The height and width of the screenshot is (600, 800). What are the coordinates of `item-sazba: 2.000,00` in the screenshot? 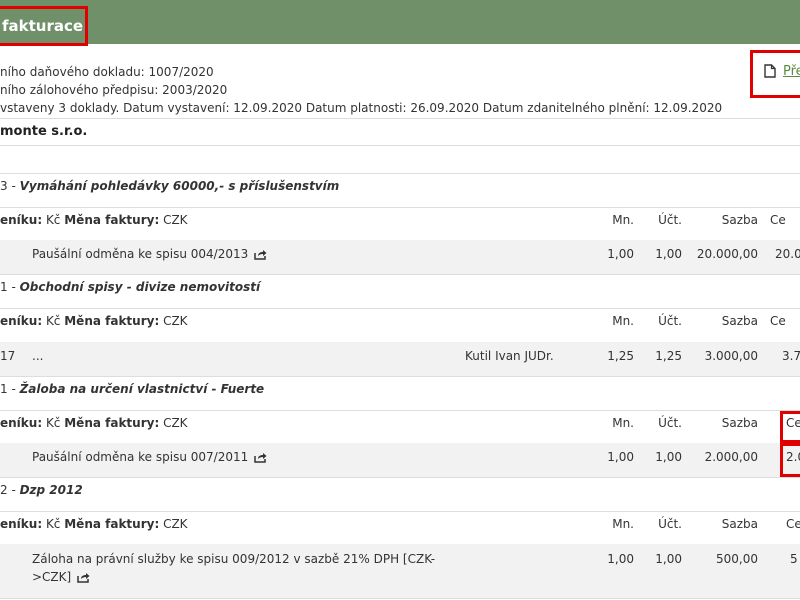 It's located at (731, 457).